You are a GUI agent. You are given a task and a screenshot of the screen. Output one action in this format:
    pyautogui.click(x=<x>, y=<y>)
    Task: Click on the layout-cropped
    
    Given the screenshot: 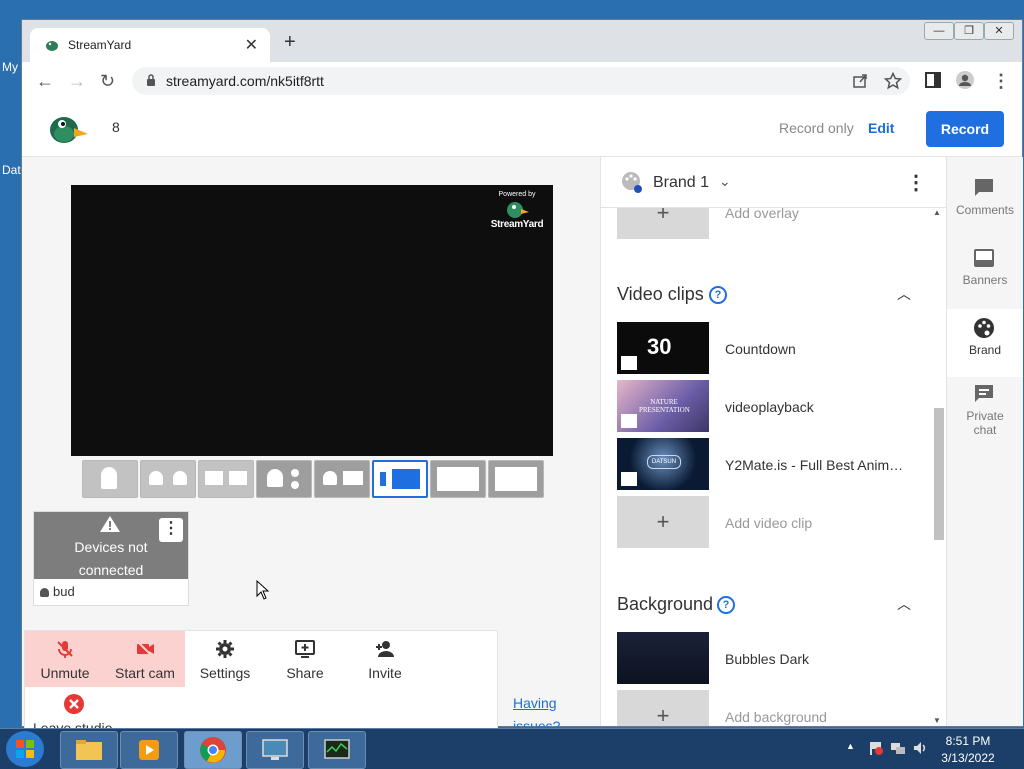 What is the action you would take?
    pyautogui.click(x=168, y=479)
    